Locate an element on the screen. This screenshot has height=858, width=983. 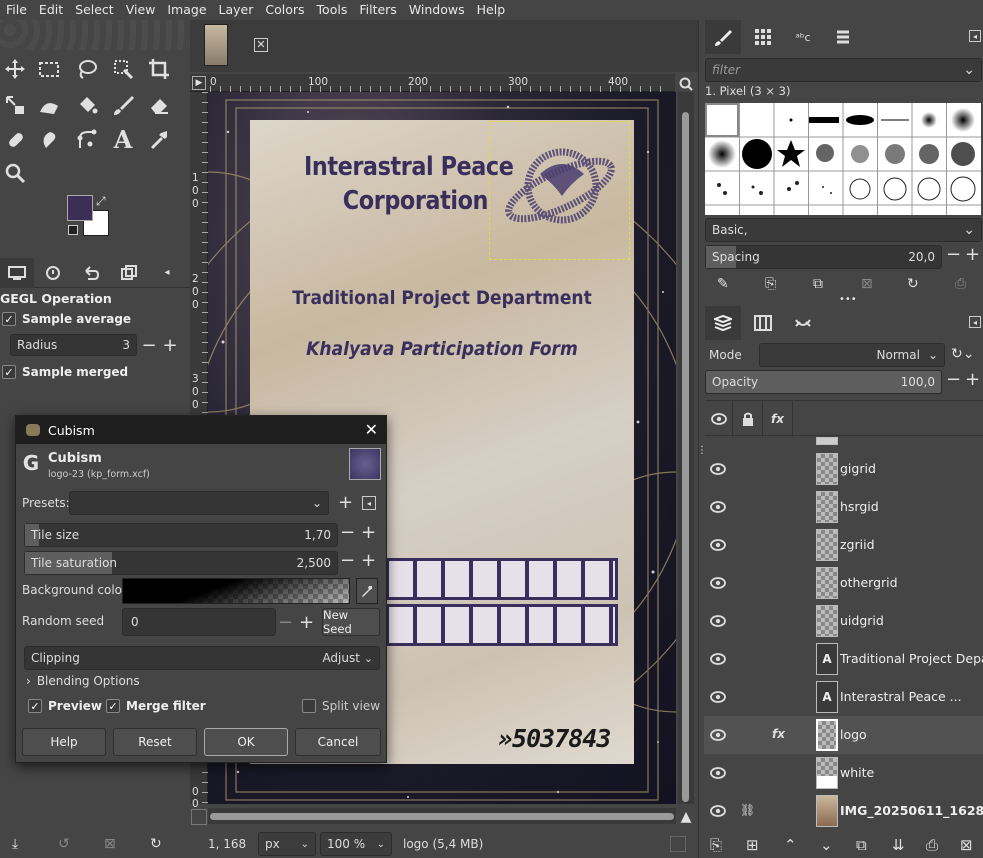
layer-row-hsrgid: hsrgid is located at coordinates (843, 507).